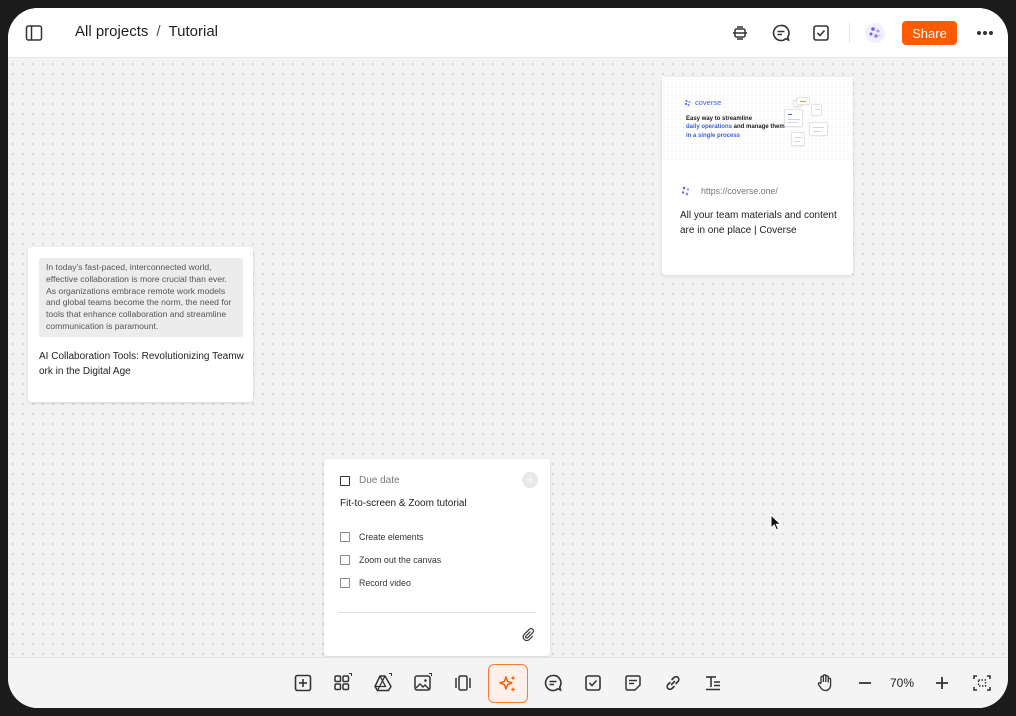  What do you see at coordinates (553, 683) in the screenshot?
I see `comment-icon` at bounding box center [553, 683].